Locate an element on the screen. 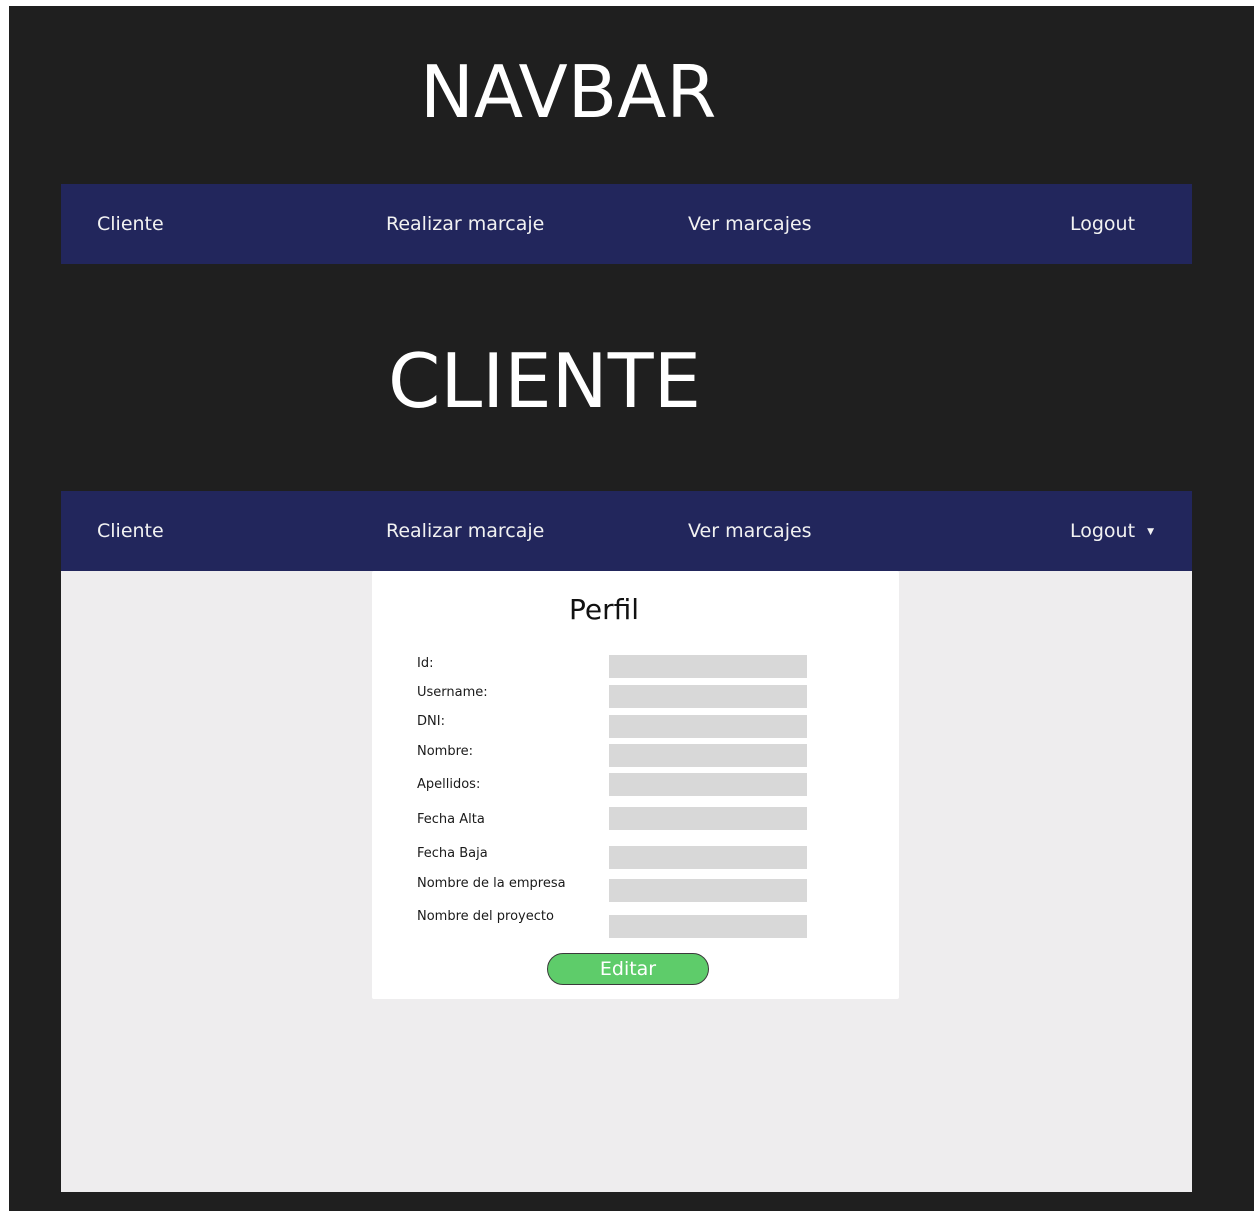 The width and height of the screenshot is (1257, 1211). field-label-username: Username: is located at coordinates (452, 692).